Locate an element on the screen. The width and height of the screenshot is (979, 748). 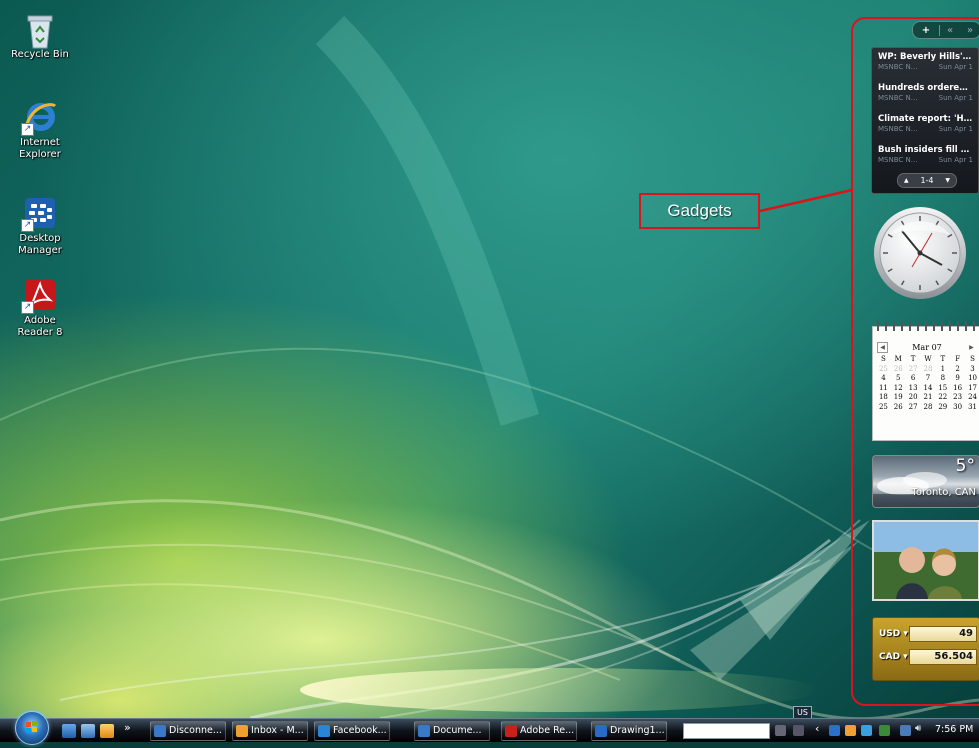
tray-expand-button: ‹ is located at coordinates (817, 728).